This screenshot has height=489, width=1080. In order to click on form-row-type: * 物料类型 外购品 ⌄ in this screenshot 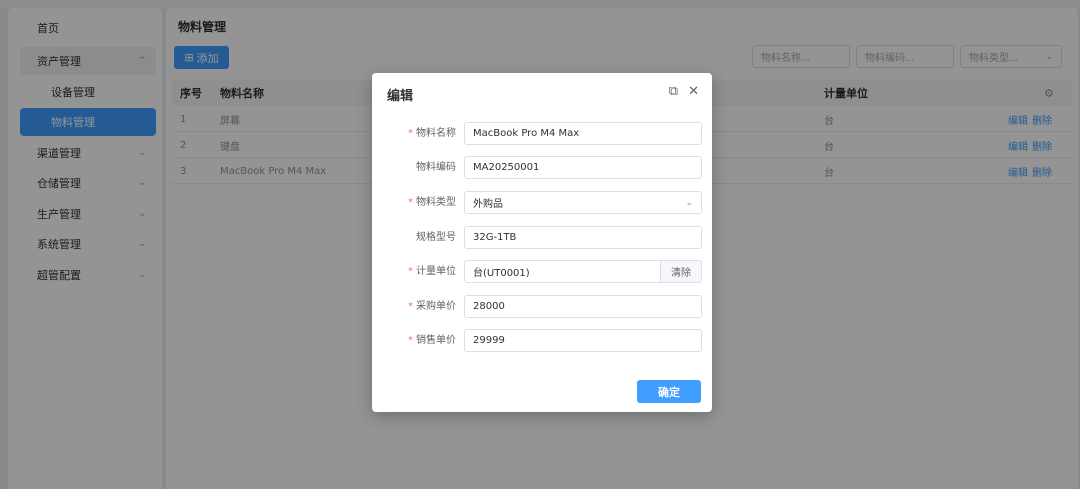, I will do `click(542, 202)`.